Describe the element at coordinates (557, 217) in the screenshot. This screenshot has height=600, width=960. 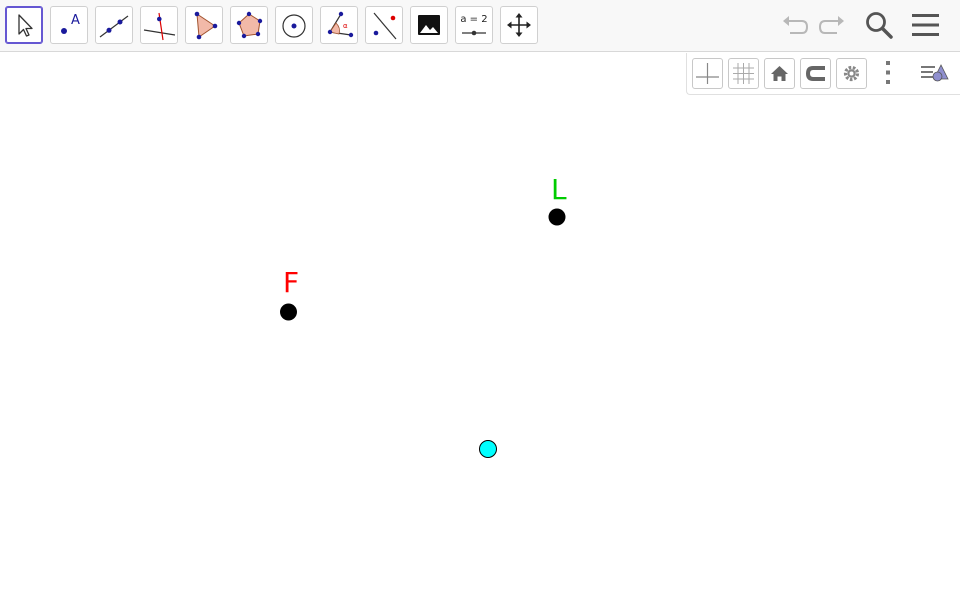
I see `point-L` at that location.